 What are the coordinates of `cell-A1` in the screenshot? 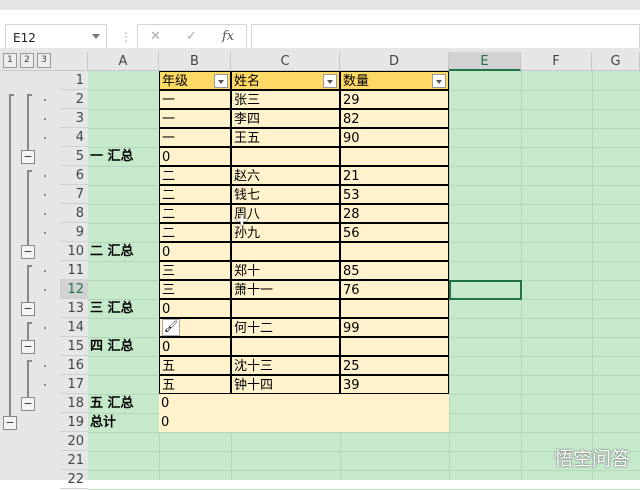 It's located at (123, 80).